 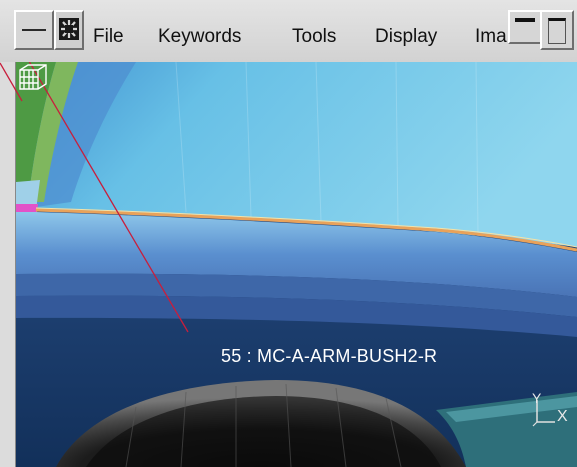 I want to click on menu-display: Display, so click(x=406, y=37).